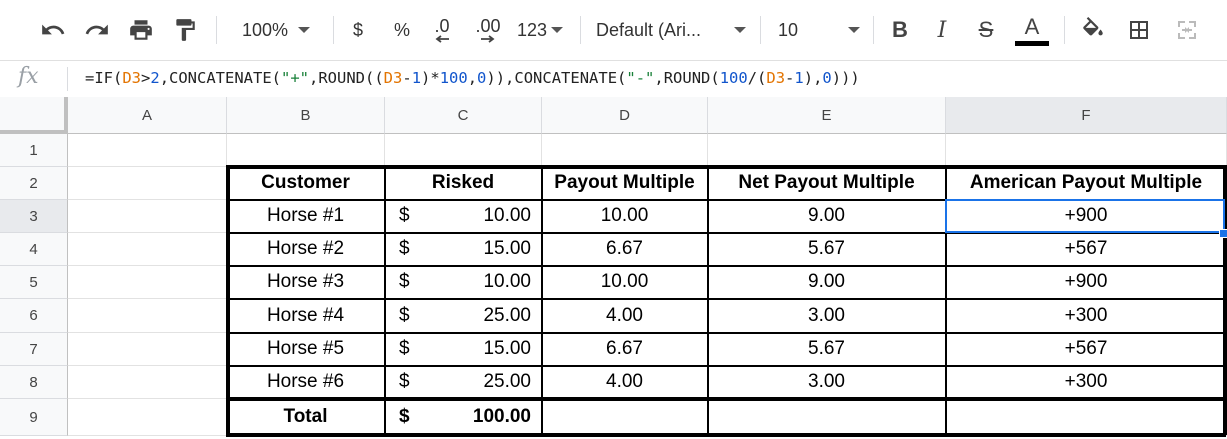  Describe the element at coordinates (507, 381) in the screenshot. I see `amount-value: 25.00` at that location.